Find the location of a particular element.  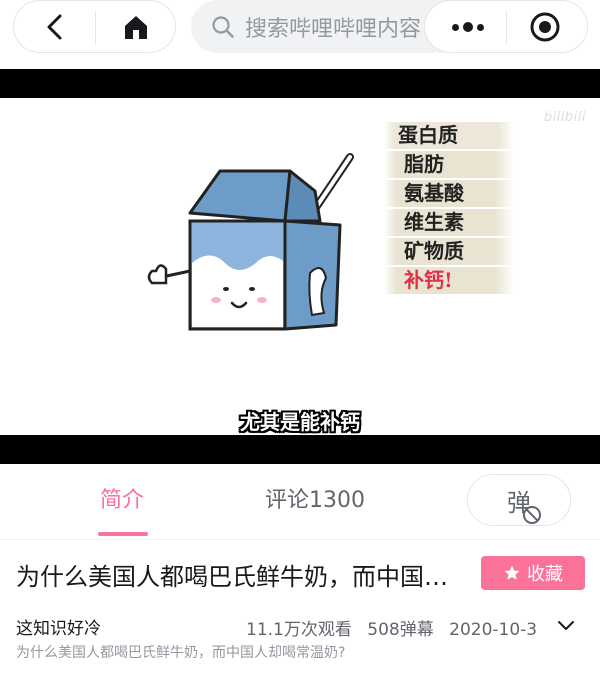

nav-pill is located at coordinates (94, 26).